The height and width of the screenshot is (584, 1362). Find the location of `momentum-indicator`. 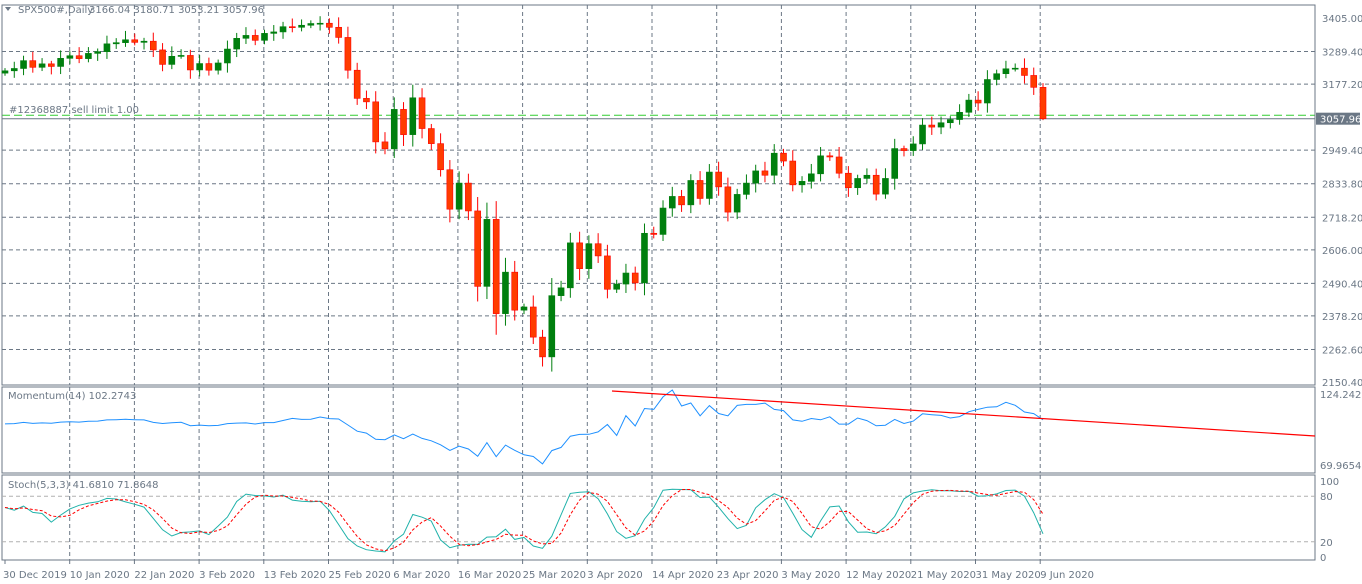

momentum-indicator is located at coordinates (660, 427).